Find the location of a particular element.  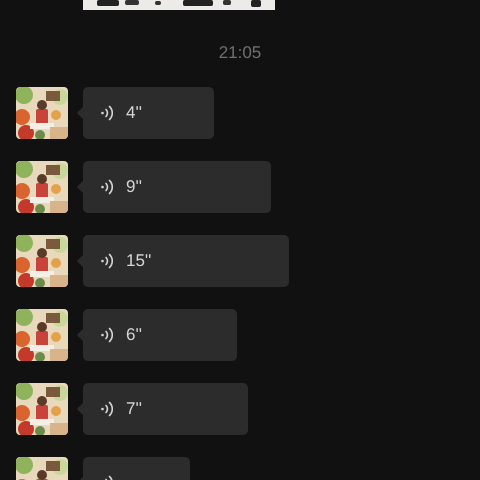

timestamp: 21:05 is located at coordinates (240, 53).